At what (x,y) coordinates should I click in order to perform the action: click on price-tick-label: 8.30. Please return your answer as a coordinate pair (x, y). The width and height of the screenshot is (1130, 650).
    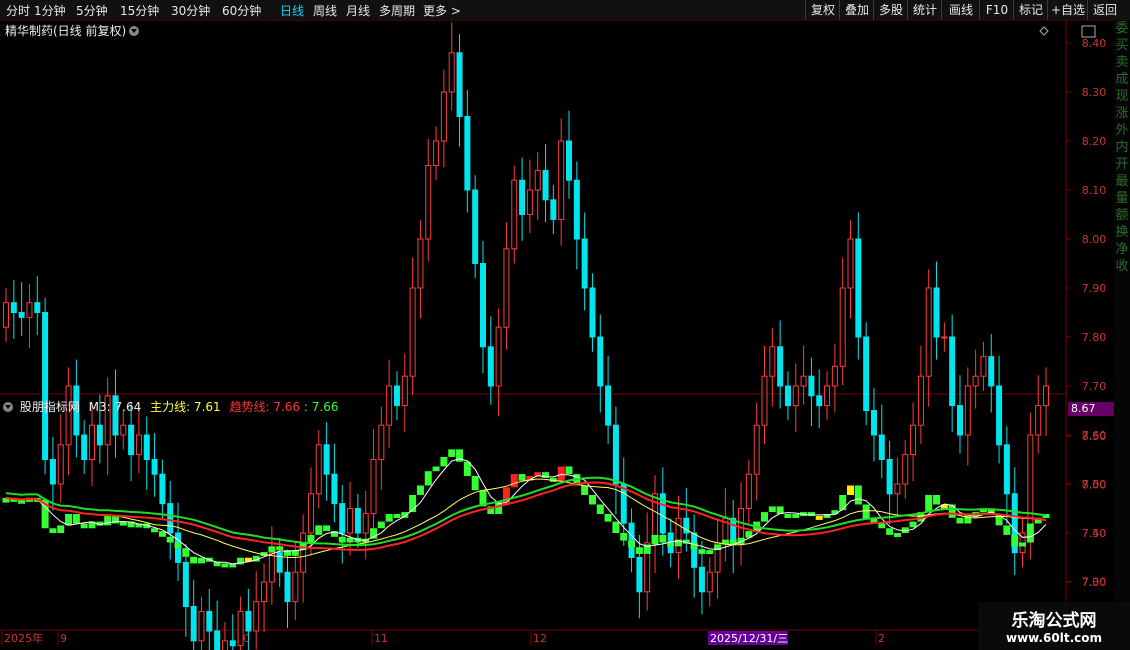
    Looking at the image, I should click on (1094, 92).